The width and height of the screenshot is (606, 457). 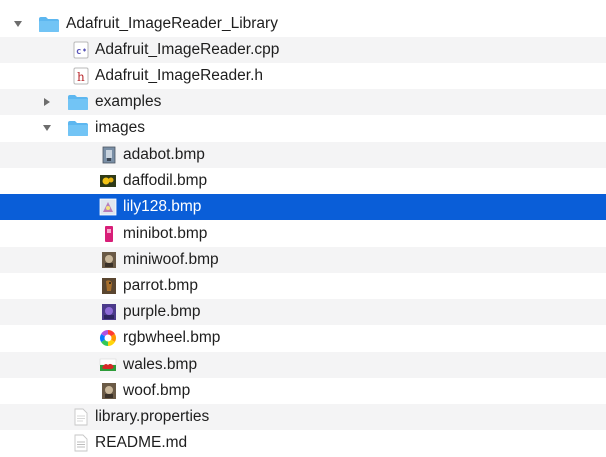 What do you see at coordinates (141, 442) in the screenshot?
I see `tree-row-label: README.md` at bounding box center [141, 442].